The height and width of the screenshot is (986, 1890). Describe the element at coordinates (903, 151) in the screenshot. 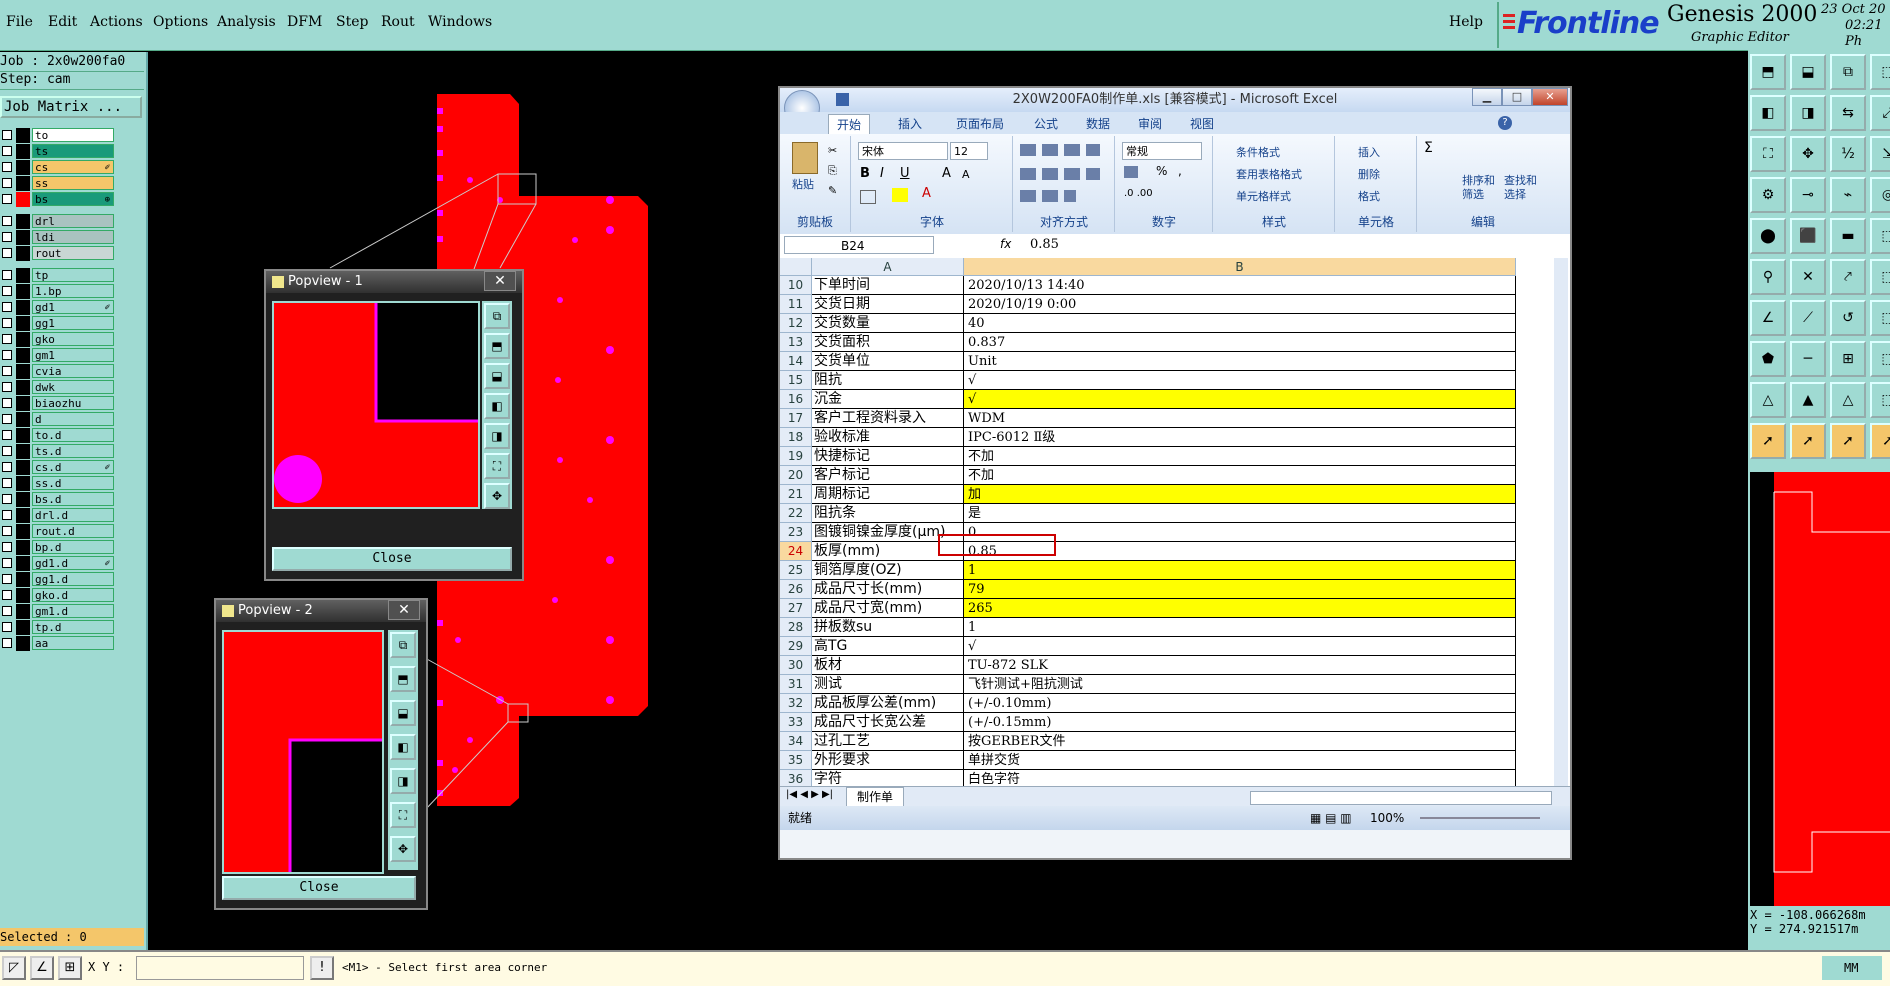

I see `font-name-select: 宋体` at that location.